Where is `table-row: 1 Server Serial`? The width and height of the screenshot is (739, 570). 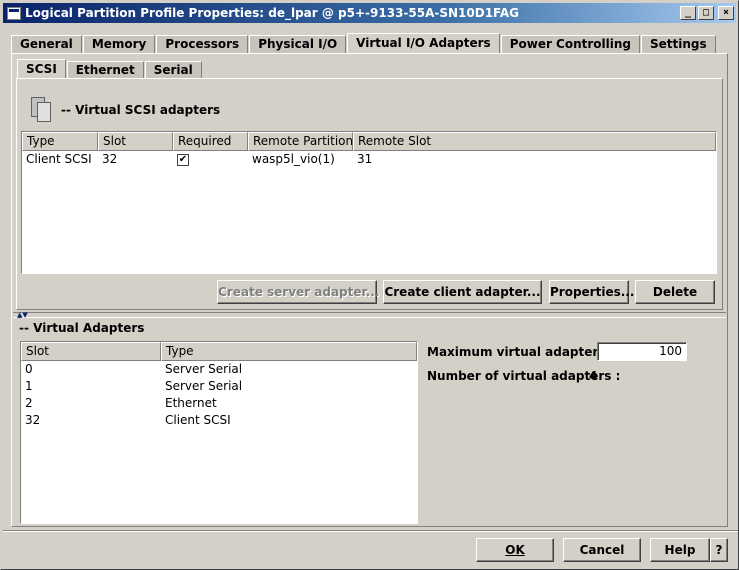
table-row: 1 Server Serial is located at coordinates (219, 386).